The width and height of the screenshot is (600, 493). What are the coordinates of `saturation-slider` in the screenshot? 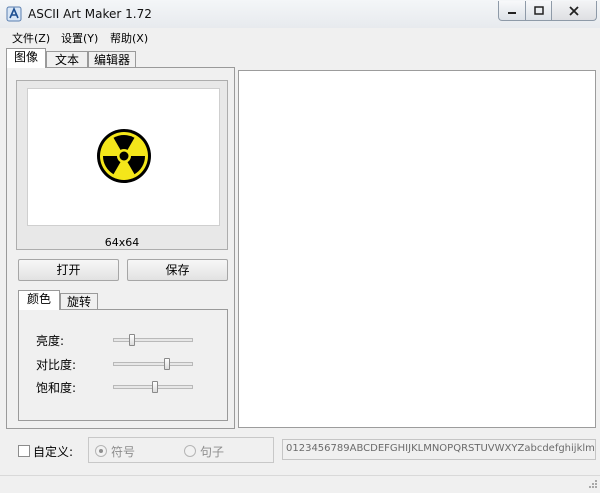 It's located at (153, 387).